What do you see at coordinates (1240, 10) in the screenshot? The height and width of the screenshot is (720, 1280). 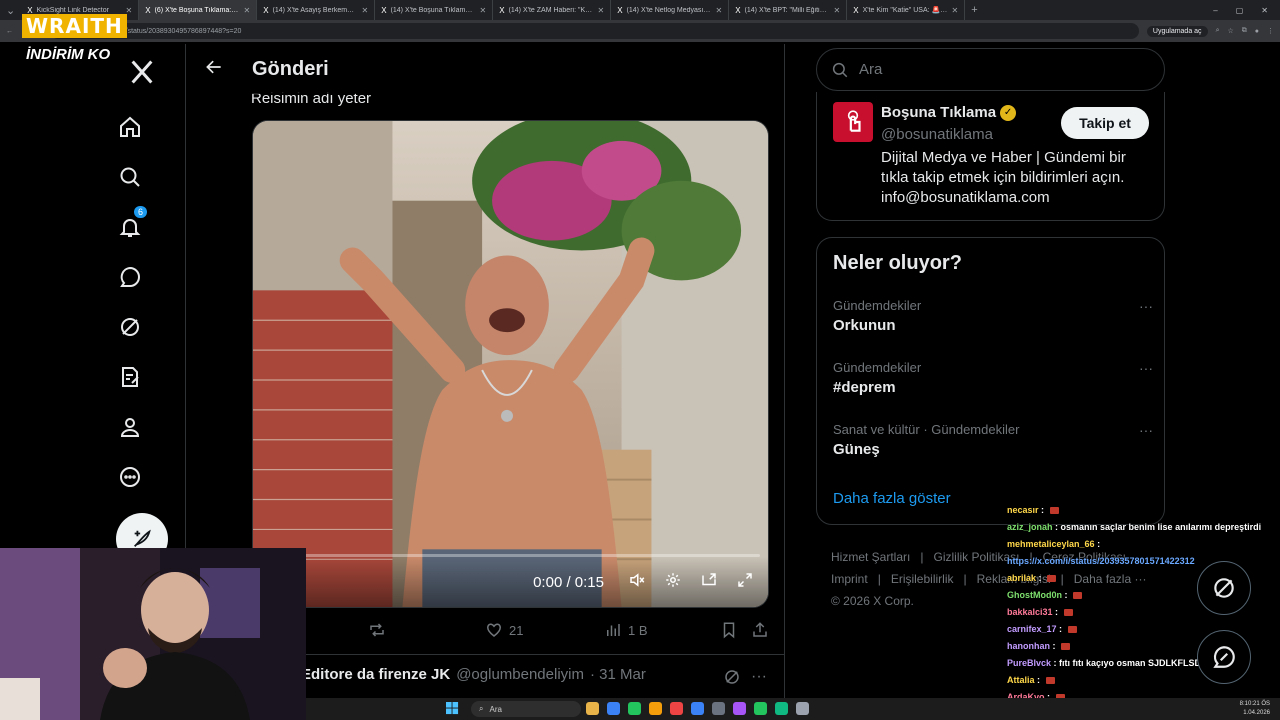 I see `maximize-icon: ▢` at bounding box center [1240, 10].